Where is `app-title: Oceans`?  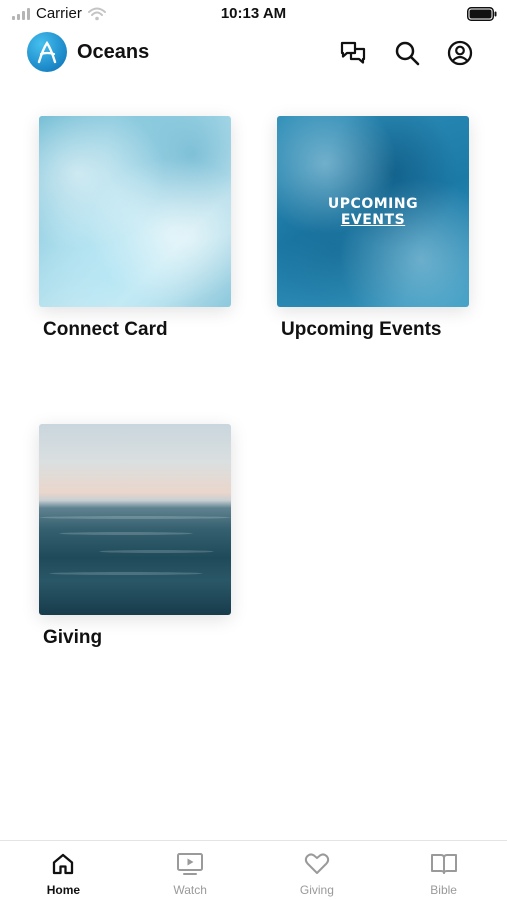 app-title: Oceans is located at coordinates (113, 52).